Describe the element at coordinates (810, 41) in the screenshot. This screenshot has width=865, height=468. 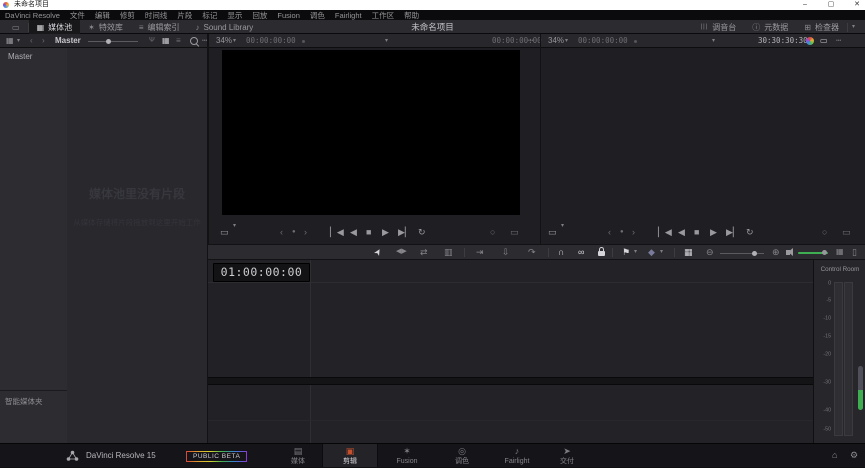
I see `color-wheel-icon` at that location.